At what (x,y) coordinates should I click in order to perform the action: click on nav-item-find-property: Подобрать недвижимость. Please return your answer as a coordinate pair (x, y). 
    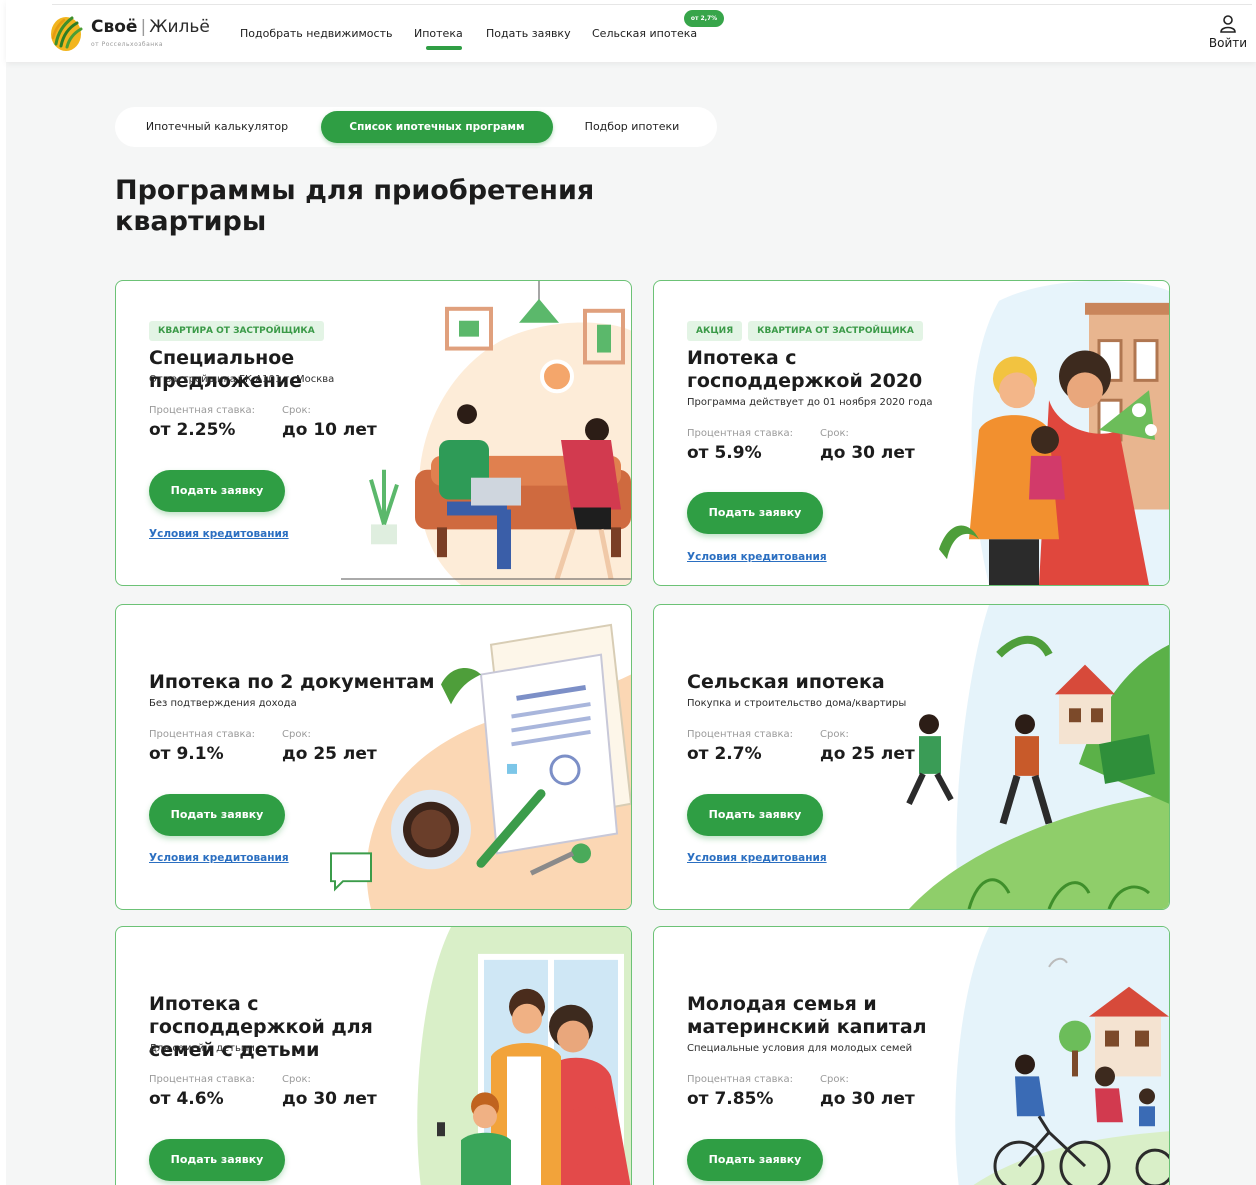
    Looking at the image, I should click on (316, 33).